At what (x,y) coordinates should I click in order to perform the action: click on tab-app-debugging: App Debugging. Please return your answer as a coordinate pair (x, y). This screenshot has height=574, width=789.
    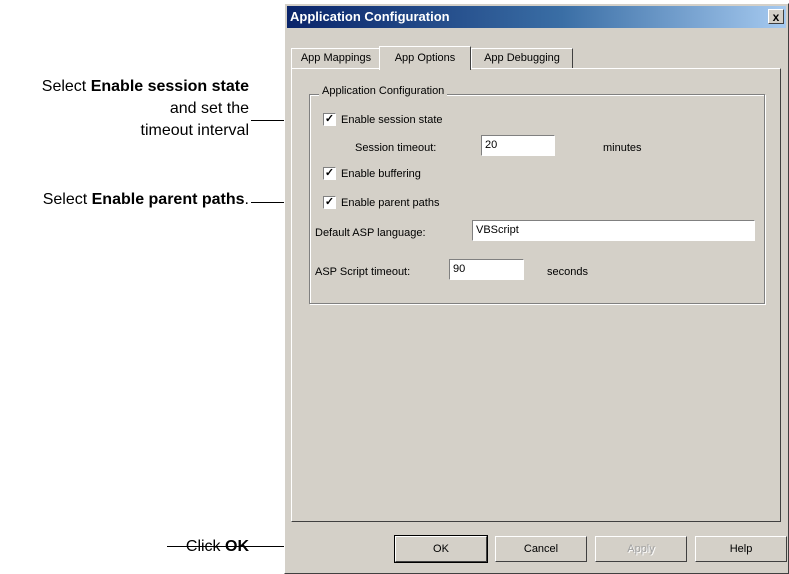
    Looking at the image, I should click on (522, 58).